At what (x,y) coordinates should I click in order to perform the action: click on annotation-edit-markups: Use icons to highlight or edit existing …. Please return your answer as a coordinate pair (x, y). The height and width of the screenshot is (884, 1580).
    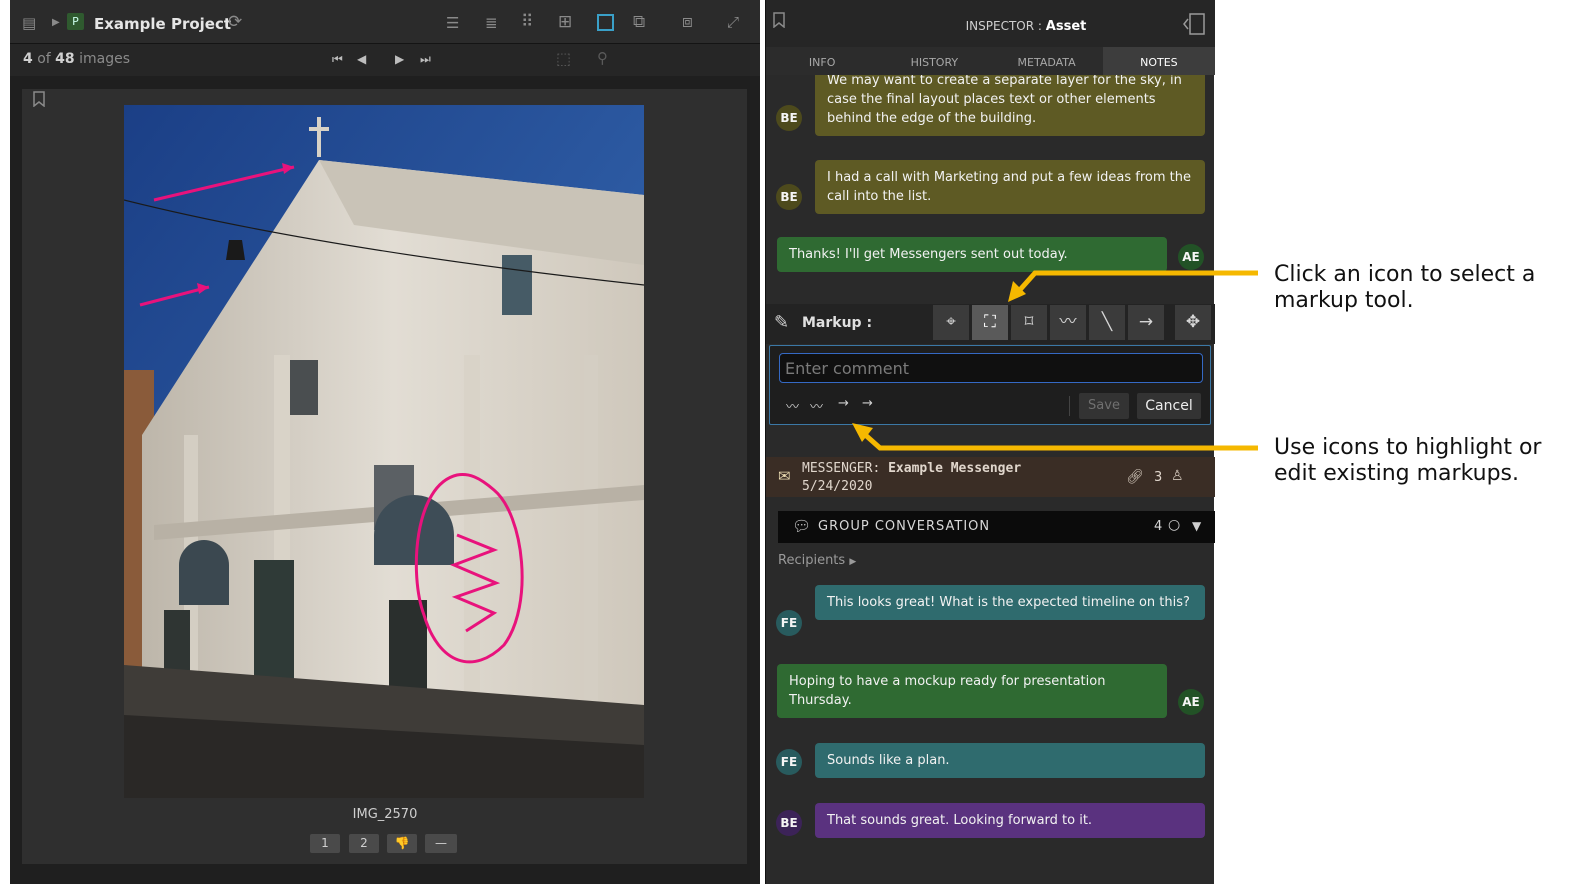
    Looking at the image, I should click on (1408, 460).